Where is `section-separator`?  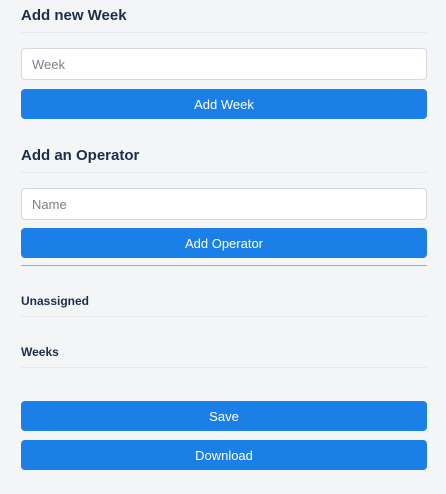
section-separator is located at coordinates (224, 265).